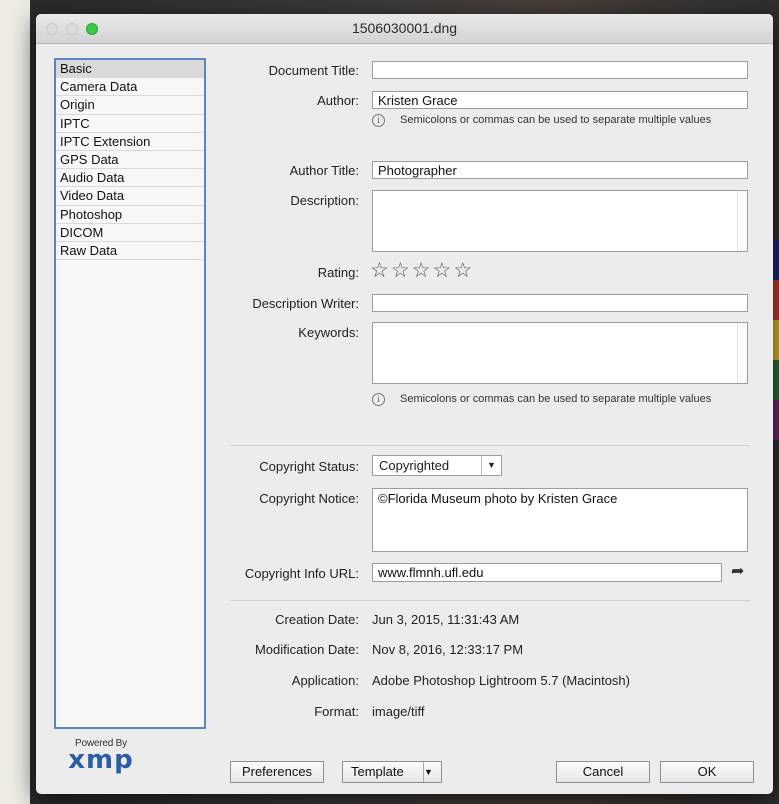  What do you see at coordinates (130, 233) in the screenshot?
I see `sidebar-item-dicom: DICOM` at bounding box center [130, 233].